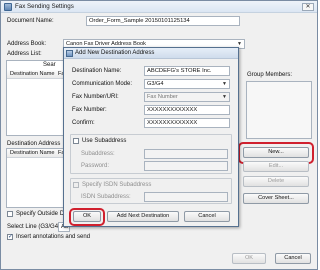 Image resolution: width=320 pixels, height=270 pixels. I want to click on main-ok-button: OK, so click(249, 258).